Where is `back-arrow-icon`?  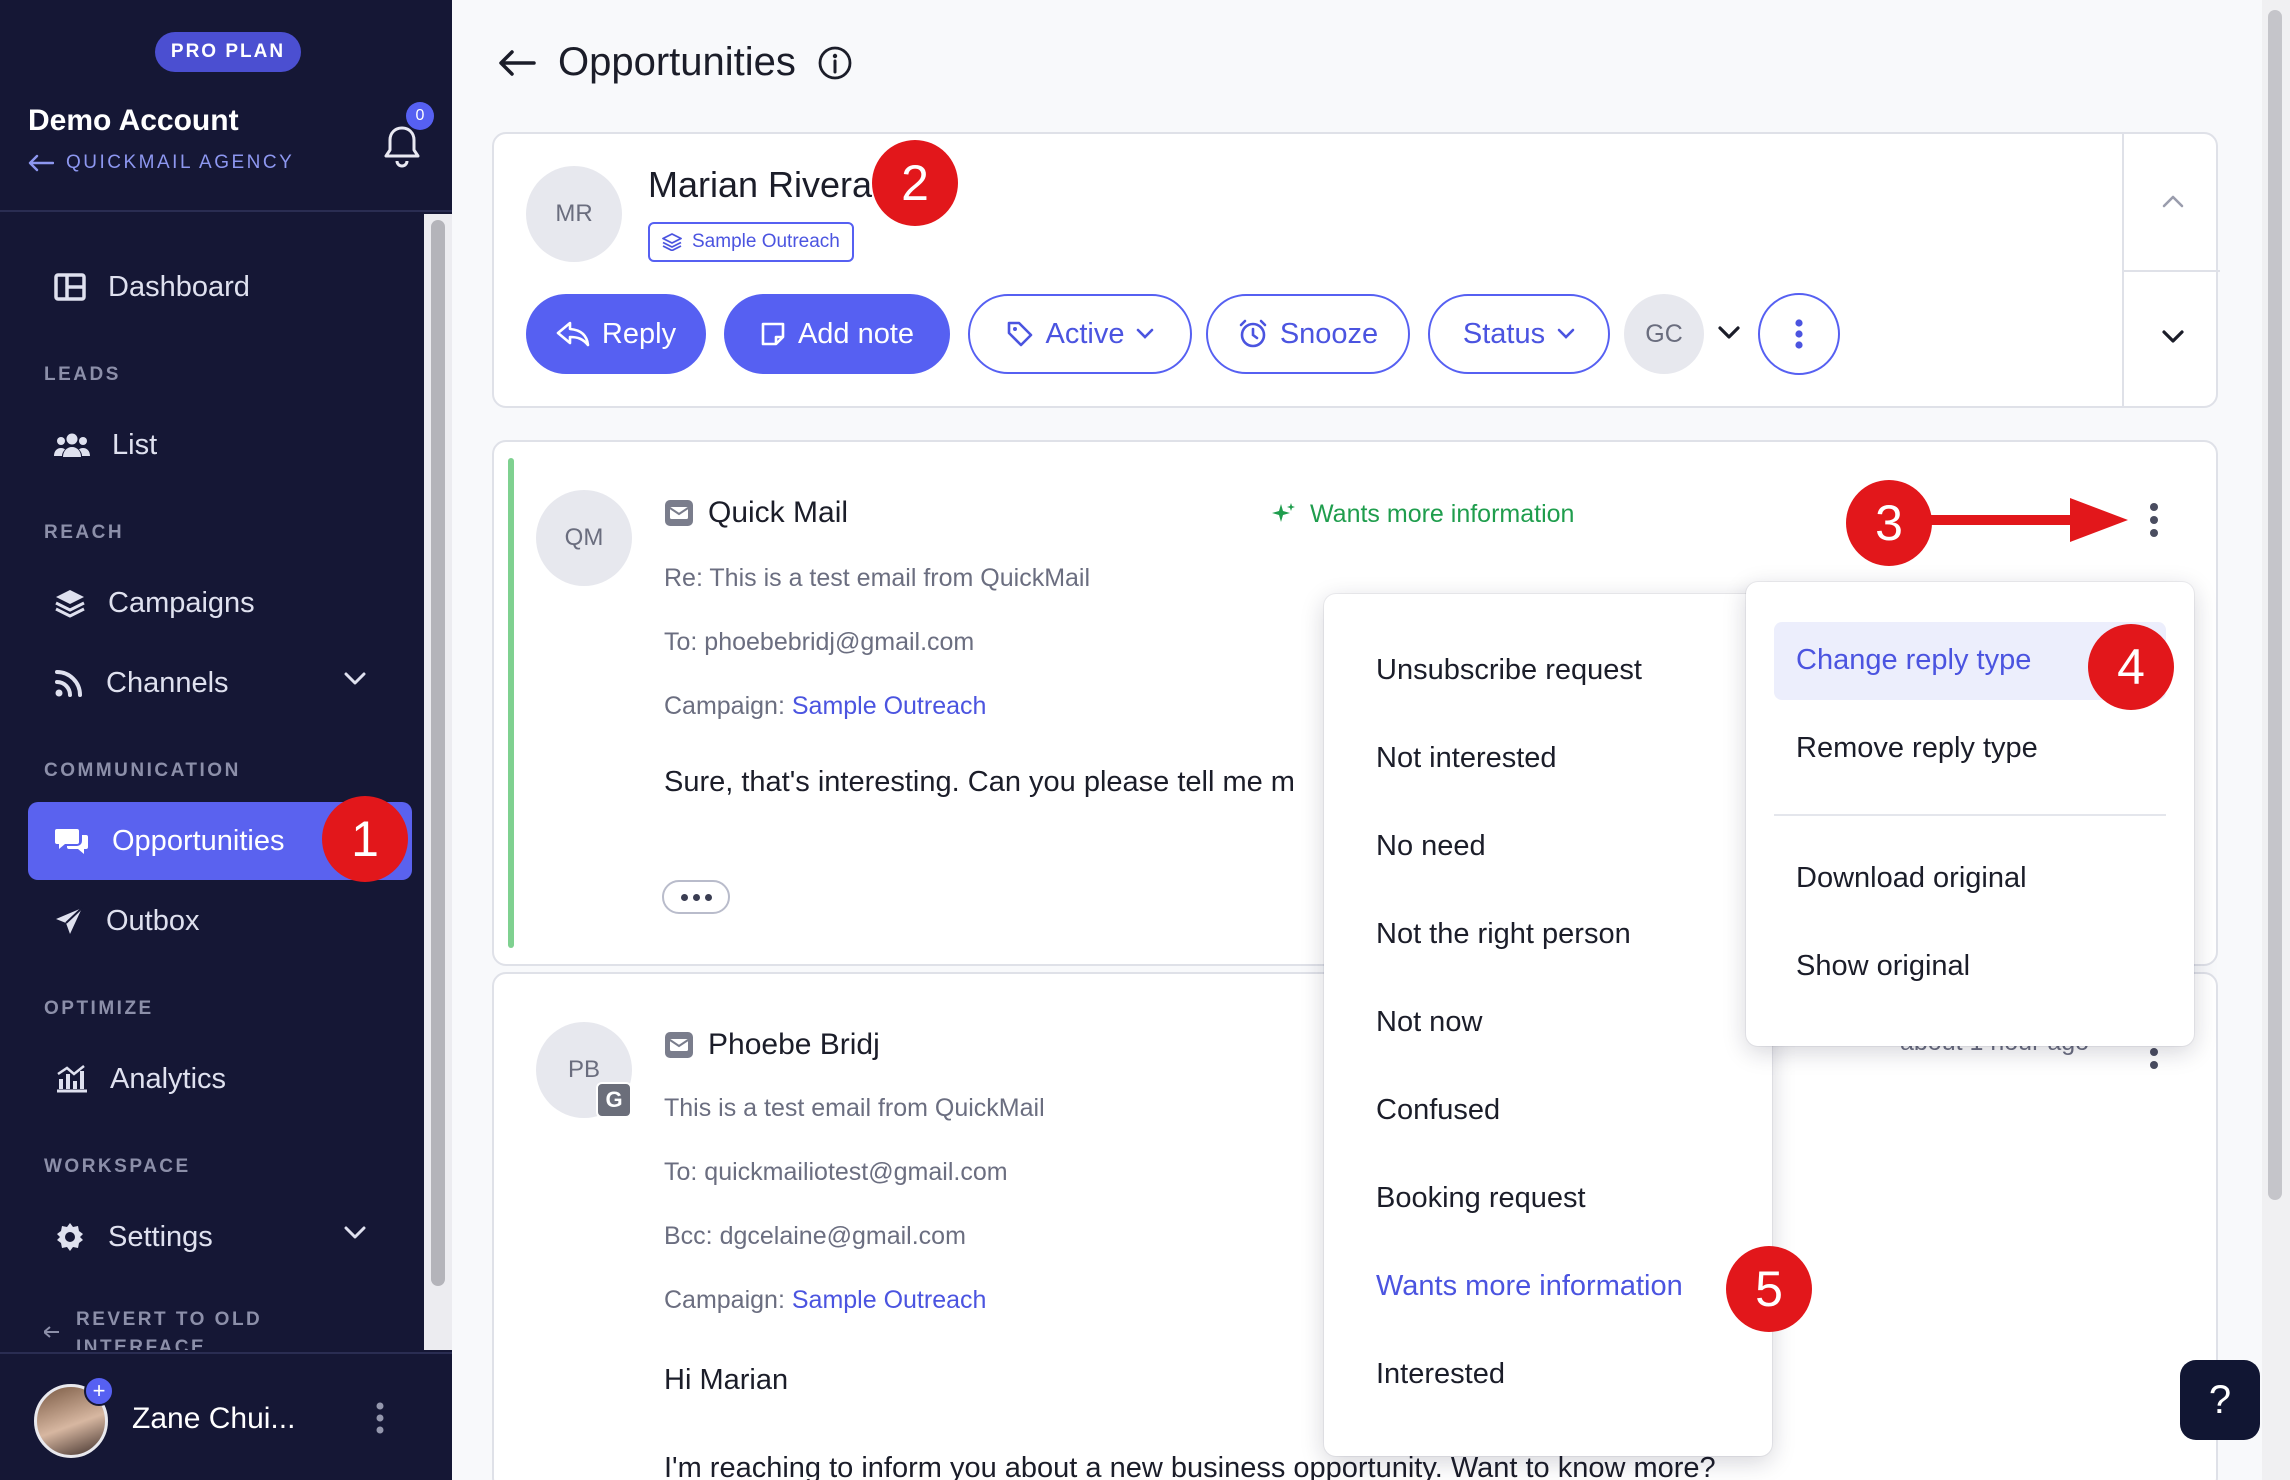
back-arrow-icon is located at coordinates (517, 63).